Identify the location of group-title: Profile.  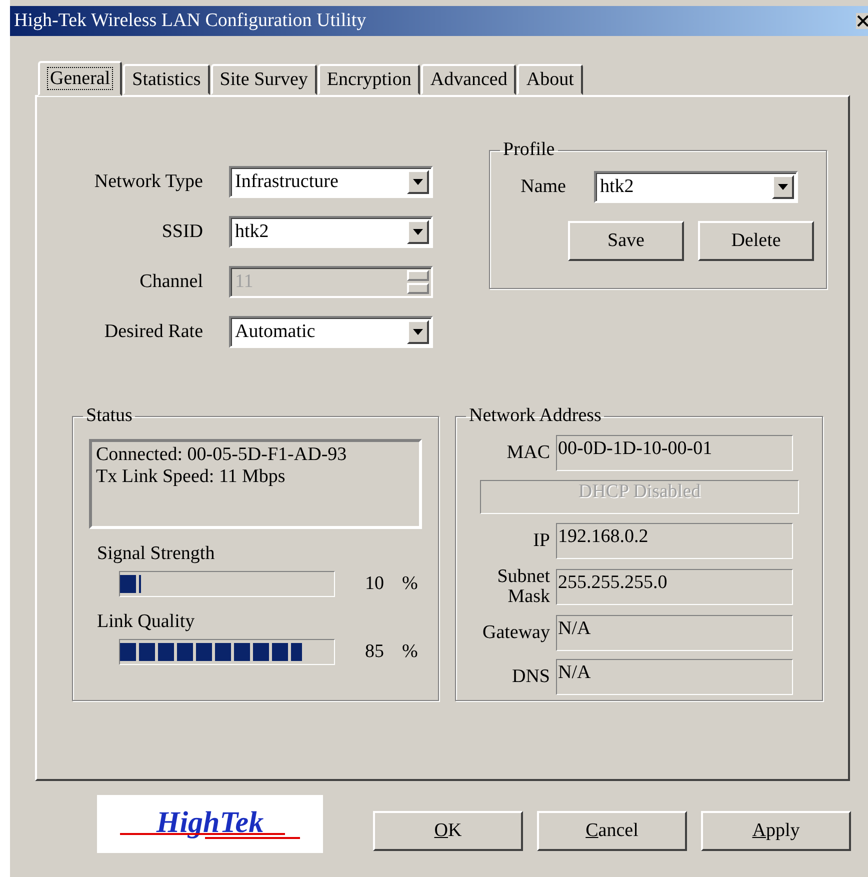
(529, 150).